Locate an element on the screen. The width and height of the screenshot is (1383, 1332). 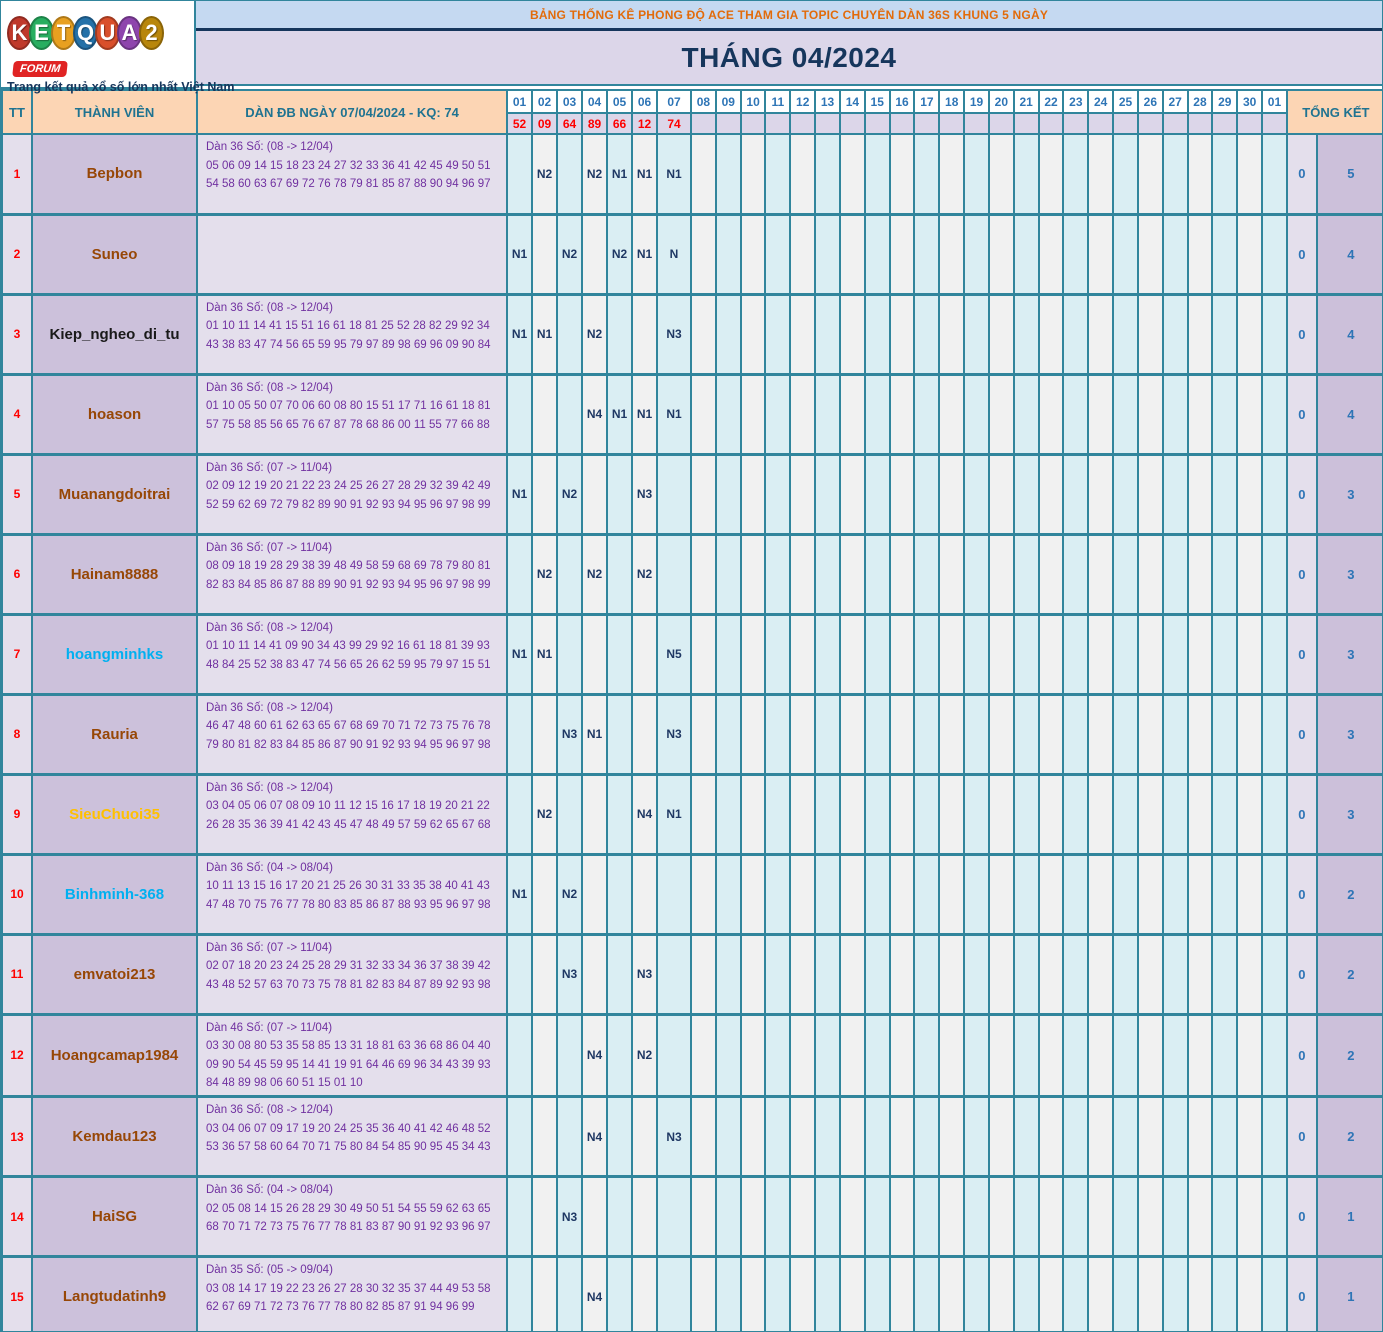
member-name-cell: Hoangcamap1984 is located at coordinates (114, 1055).